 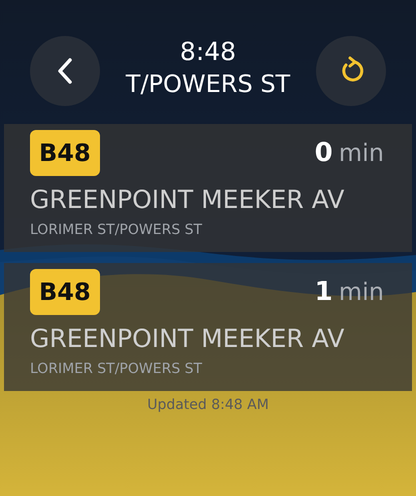 What do you see at coordinates (323, 153) in the screenshot?
I see `minutes-value: 0` at bounding box center [323, 153].